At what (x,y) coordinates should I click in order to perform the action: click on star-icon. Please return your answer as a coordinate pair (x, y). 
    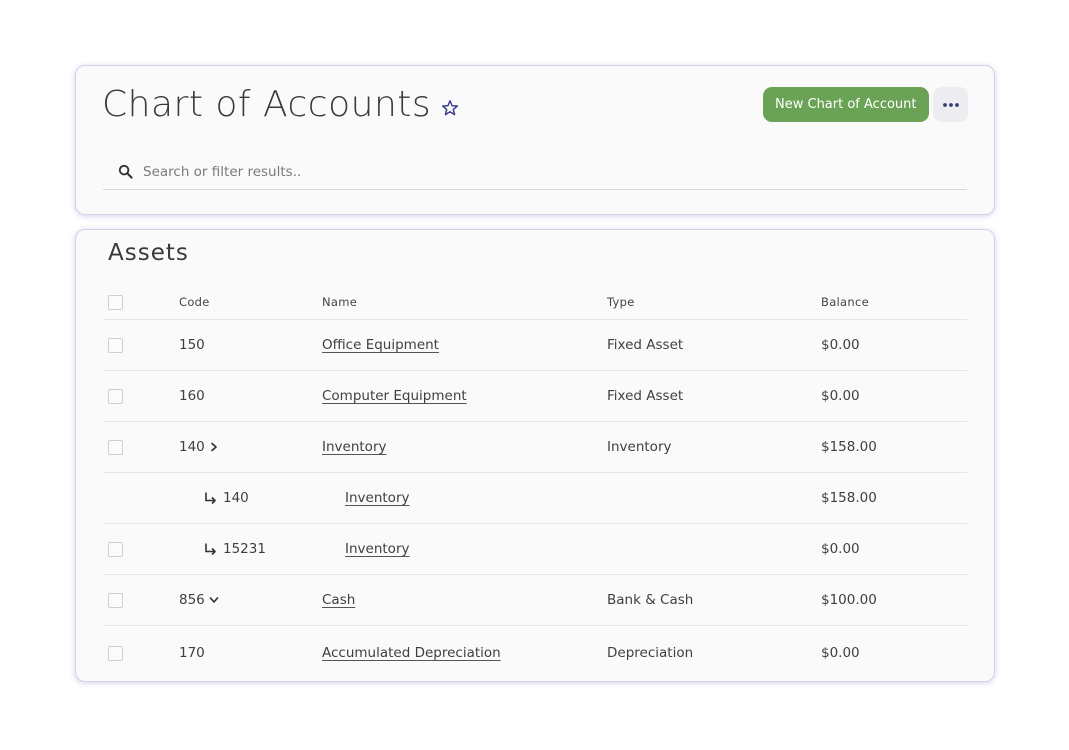
    Looking at the image, I should click on (450, 108).